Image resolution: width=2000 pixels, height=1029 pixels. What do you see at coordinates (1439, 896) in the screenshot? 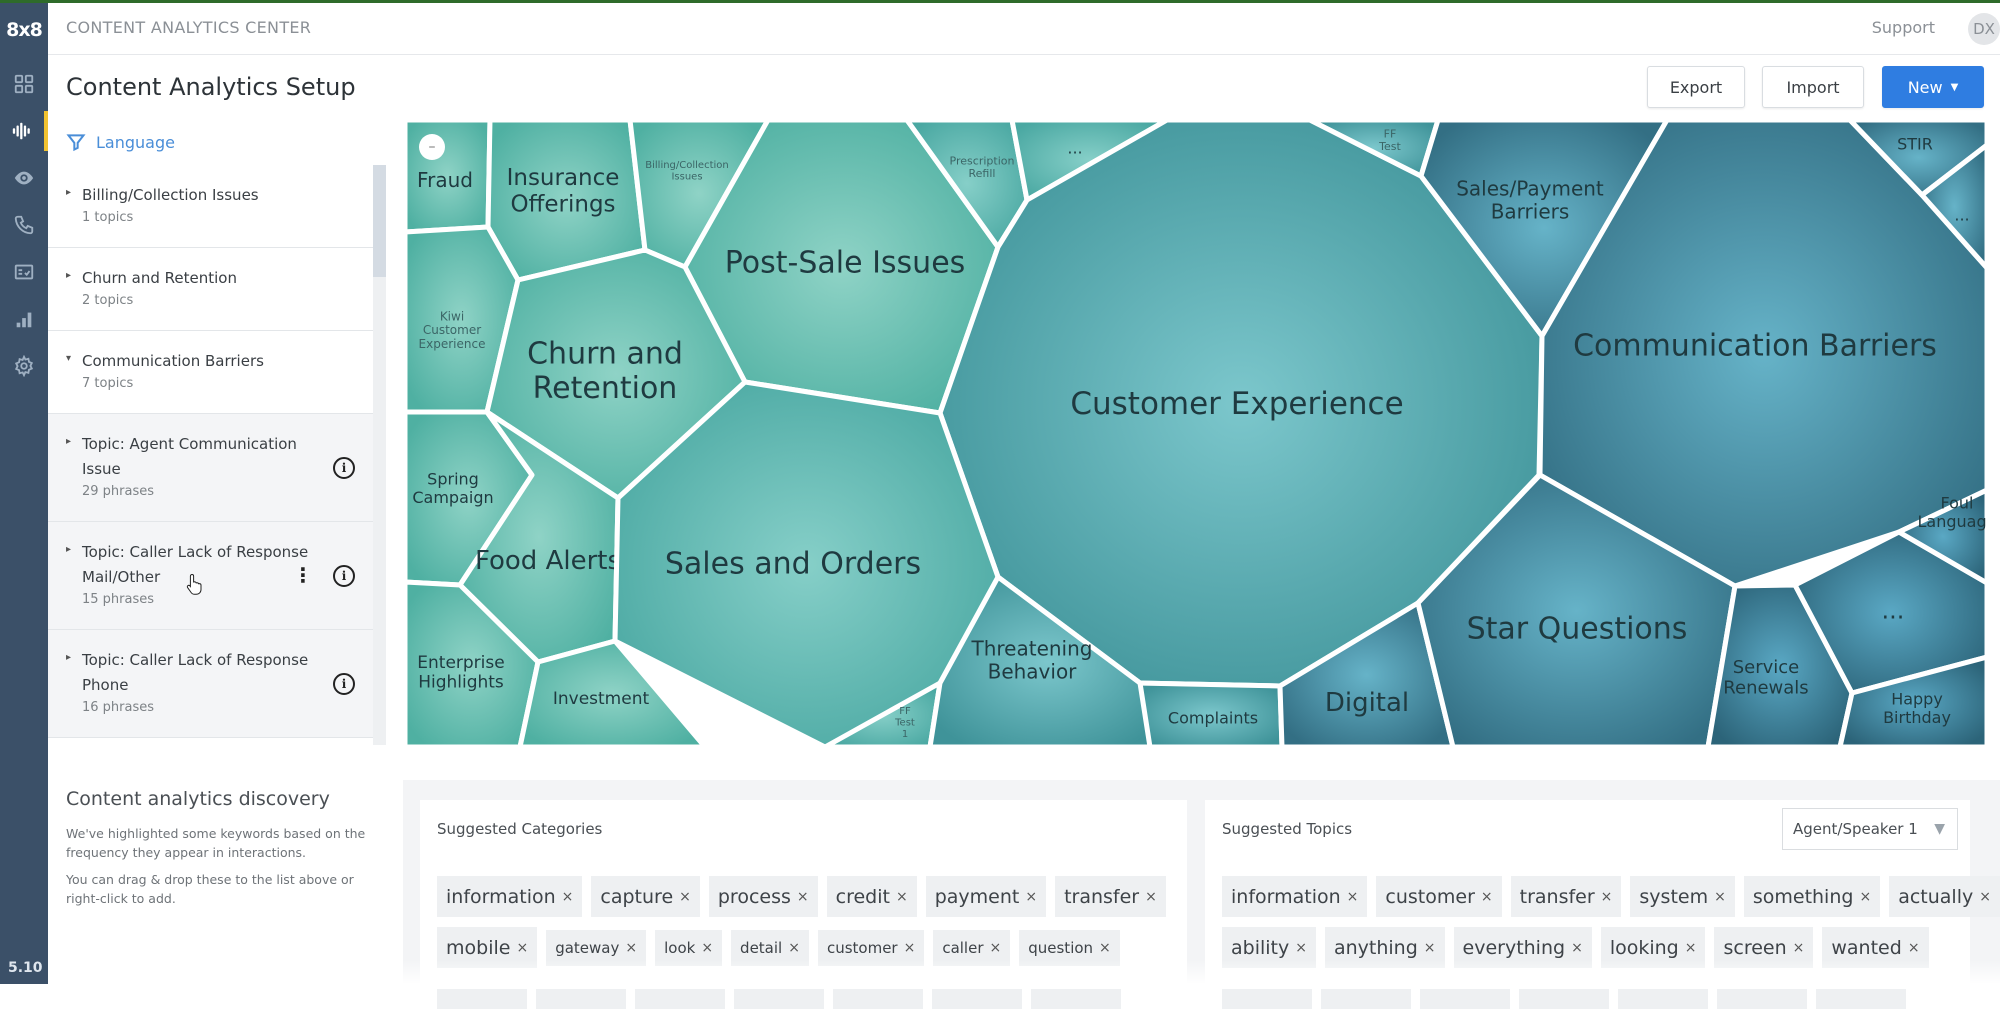
I see `keyword-tag: customer ×` at bounding box center [1439, 896].